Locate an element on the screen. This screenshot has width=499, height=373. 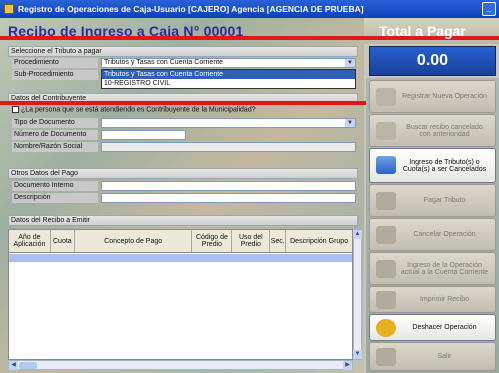
column-header: Uso del Predio is located at coordinates (251, 241).